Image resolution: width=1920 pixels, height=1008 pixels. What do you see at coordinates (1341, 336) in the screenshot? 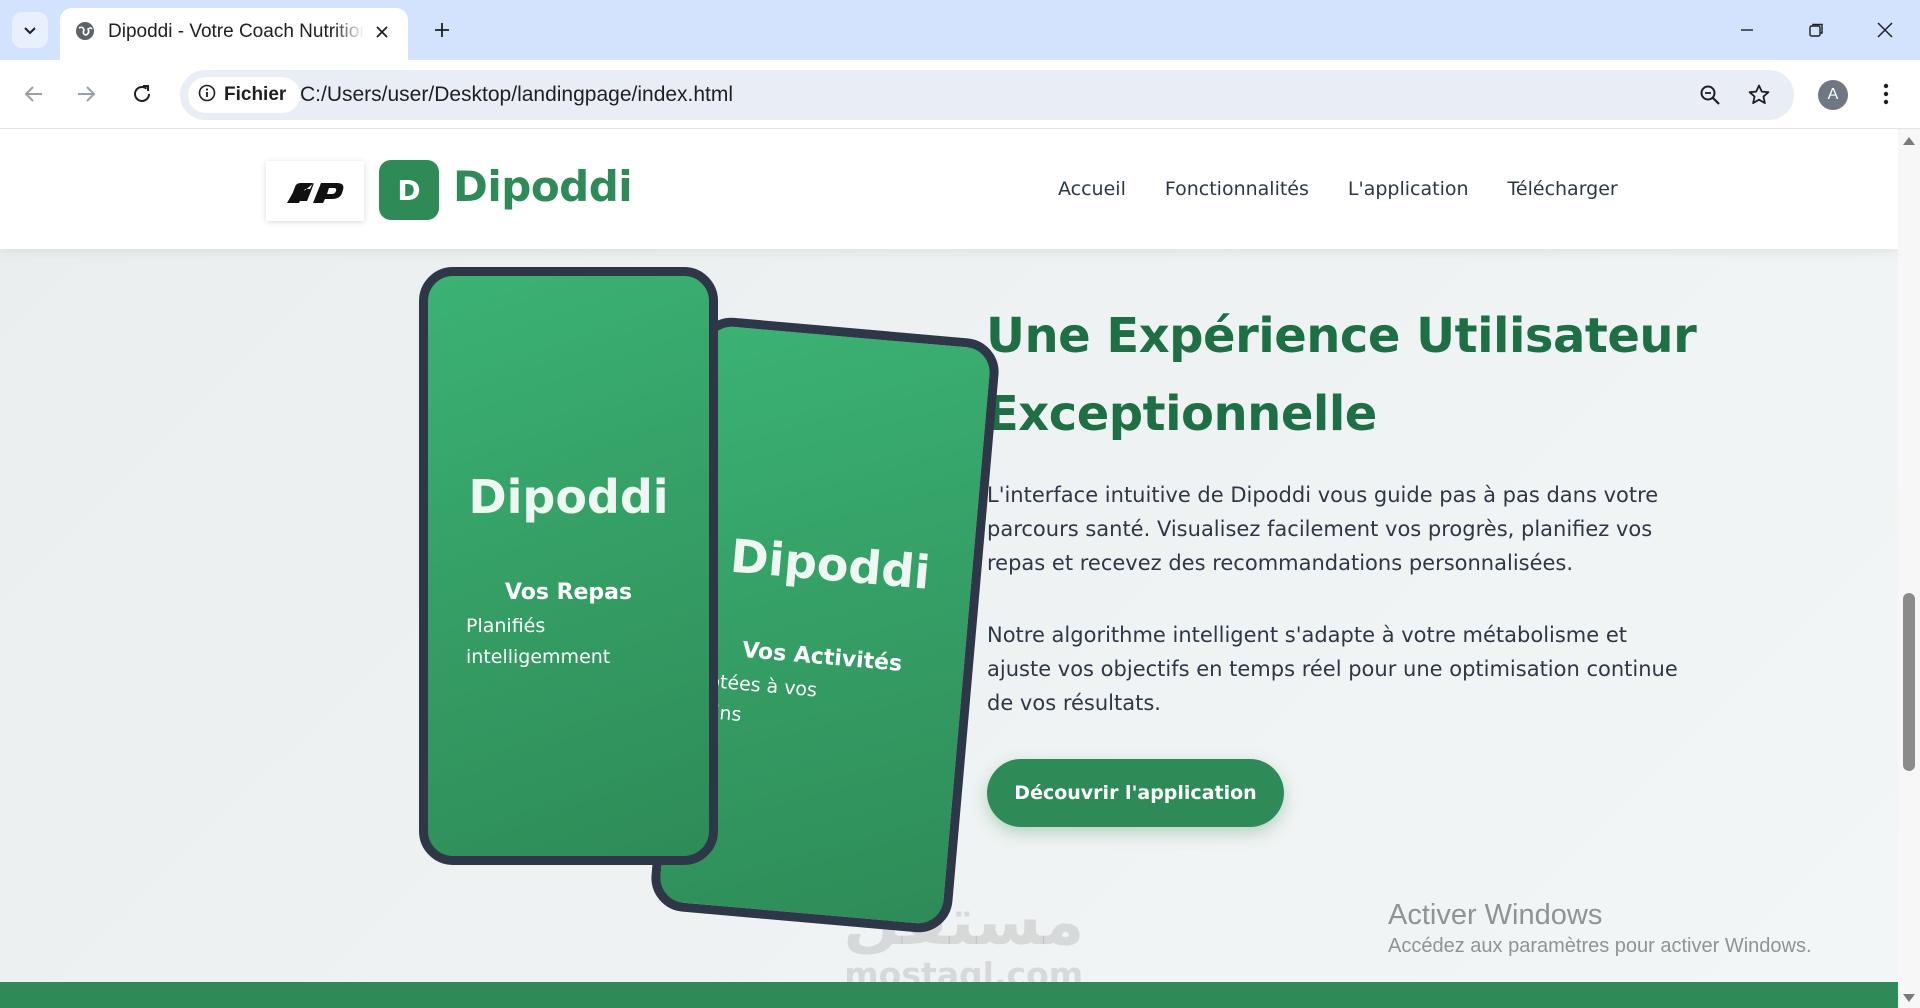
I see `section-title-line: Une Expérience Utilisateur` at bounding box center [1341, 336].